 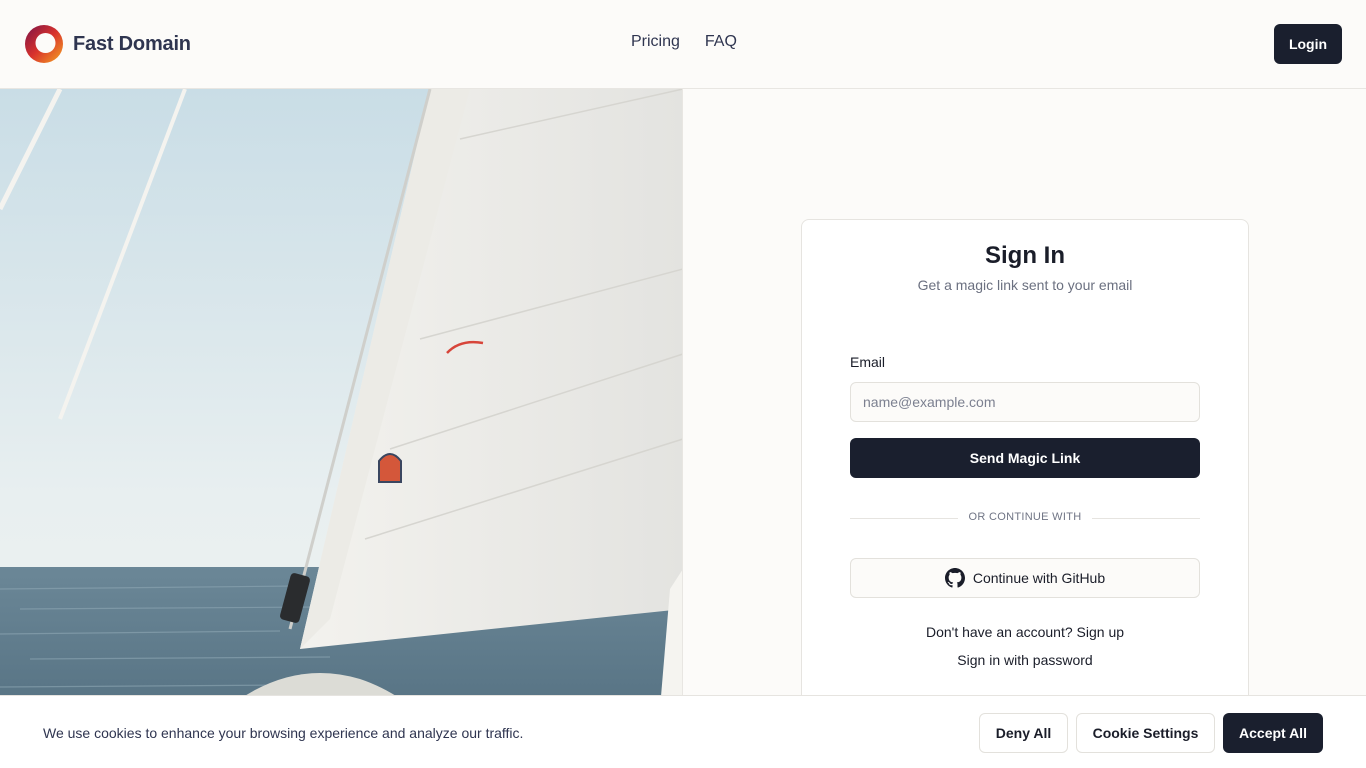 I want to click on cookie-settings-button: Cookie Settings, so click(x=1145, y=733).